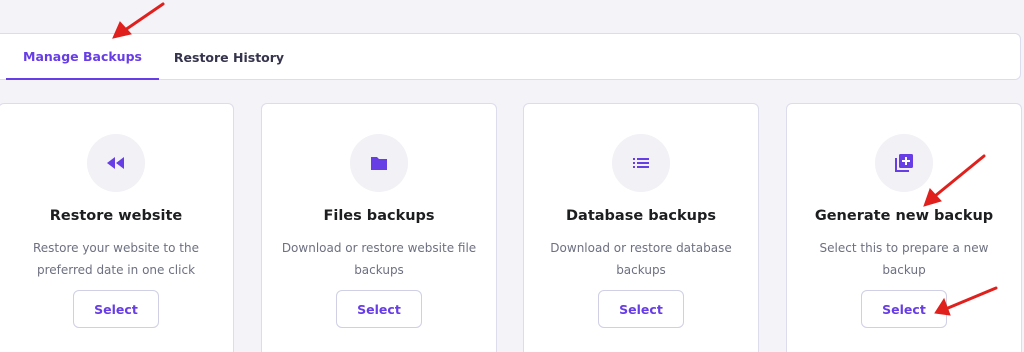 The width and height of the screenshot is (1024, 352). What do you see at coordinates (641, 216) in the screenshot?
I see `card-title: Database backups` at bounding box center [641, 216].